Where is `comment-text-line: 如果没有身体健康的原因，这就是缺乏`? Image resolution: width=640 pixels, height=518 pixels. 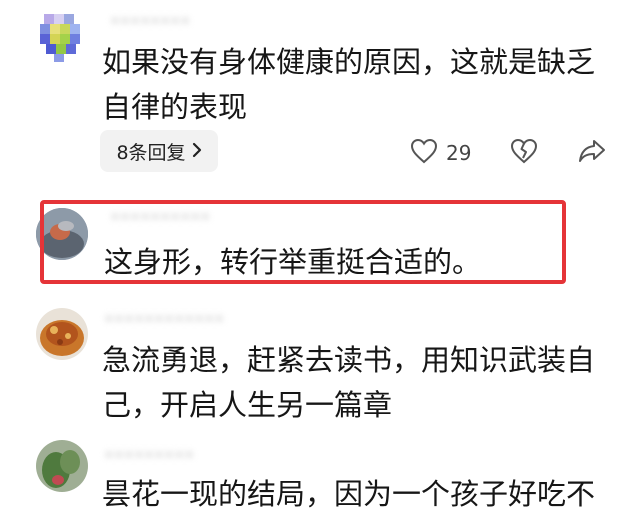
comment-text-line: 如果没有身体健康的原因，这就是缺乏 is located at coordinates (349, 62).